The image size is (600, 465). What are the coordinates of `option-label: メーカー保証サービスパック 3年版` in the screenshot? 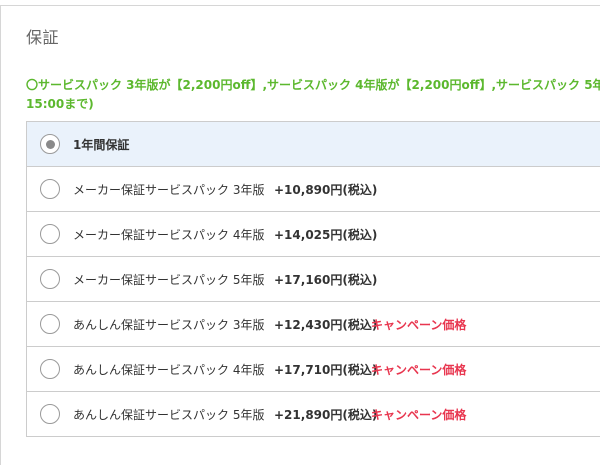 It's located at (169, 189).